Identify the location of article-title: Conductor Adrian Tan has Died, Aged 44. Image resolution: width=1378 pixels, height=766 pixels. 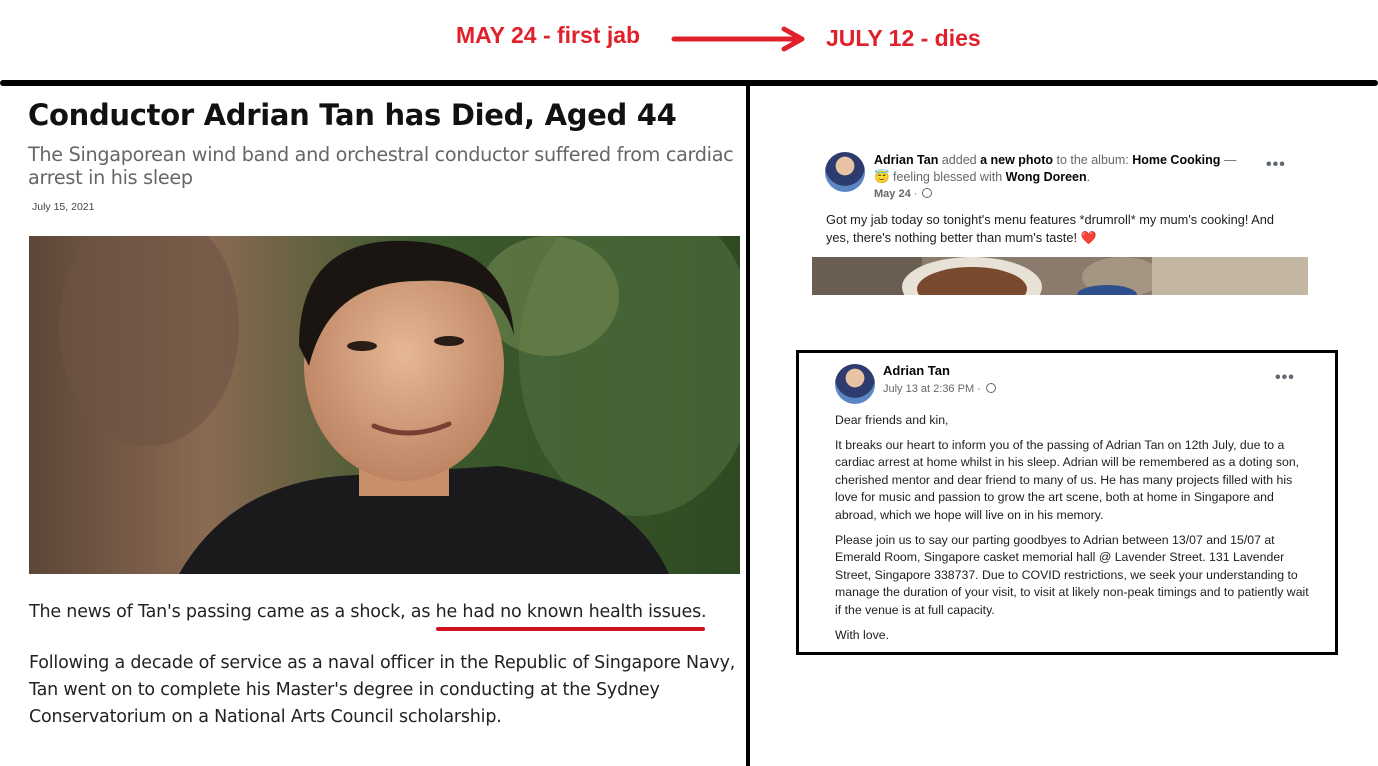
(352, 115).